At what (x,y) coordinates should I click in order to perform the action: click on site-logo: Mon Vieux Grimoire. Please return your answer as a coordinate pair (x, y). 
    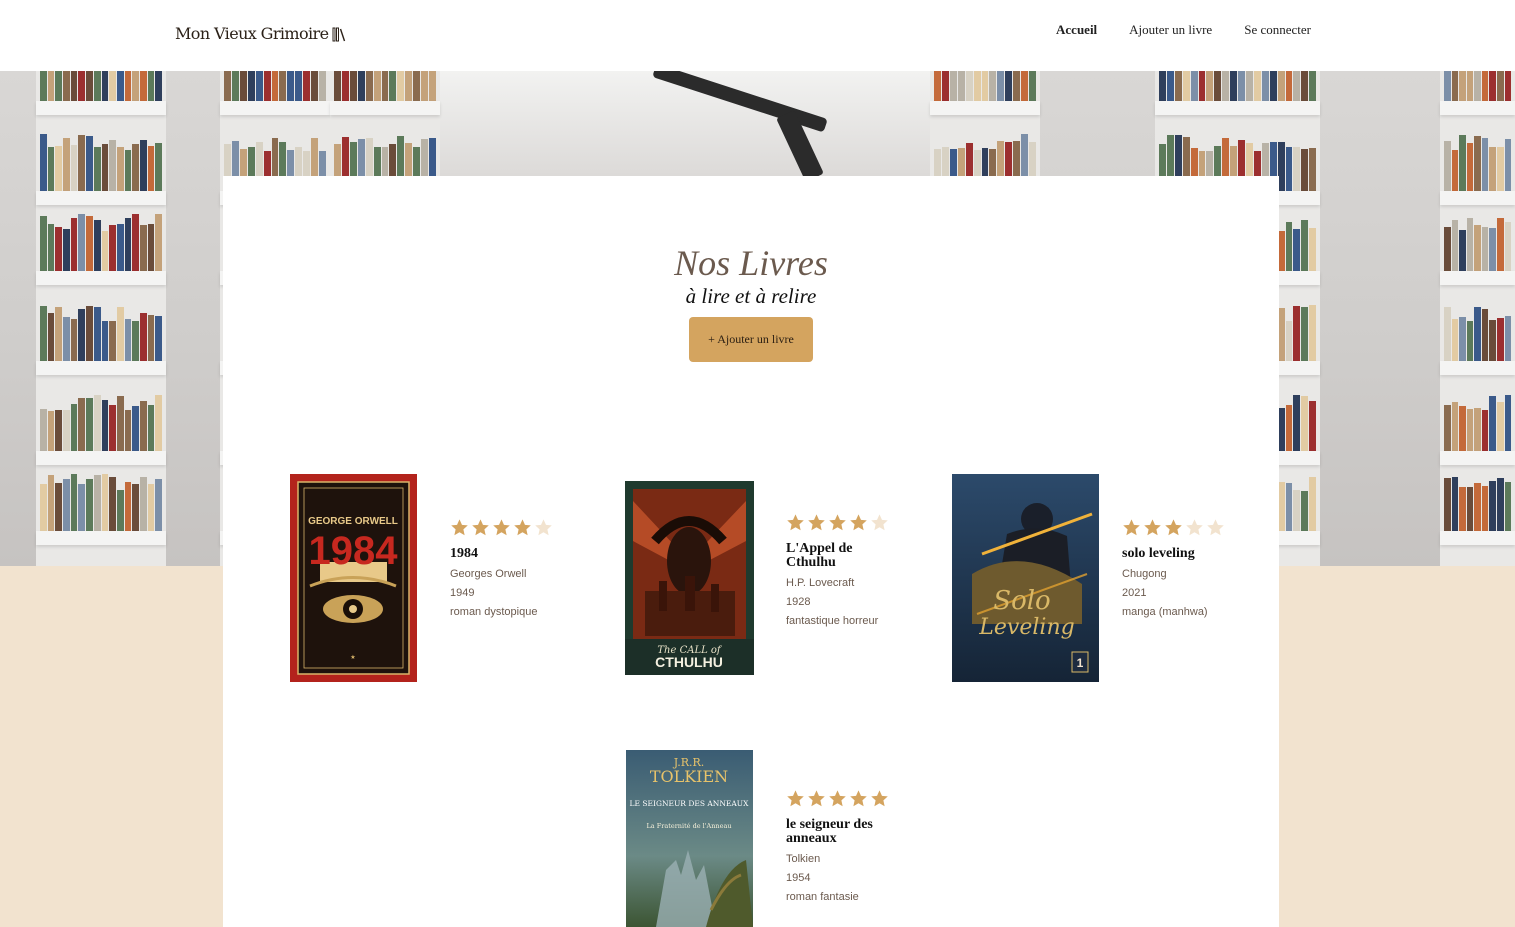
    Looking at the image, I should click on (260, 33).